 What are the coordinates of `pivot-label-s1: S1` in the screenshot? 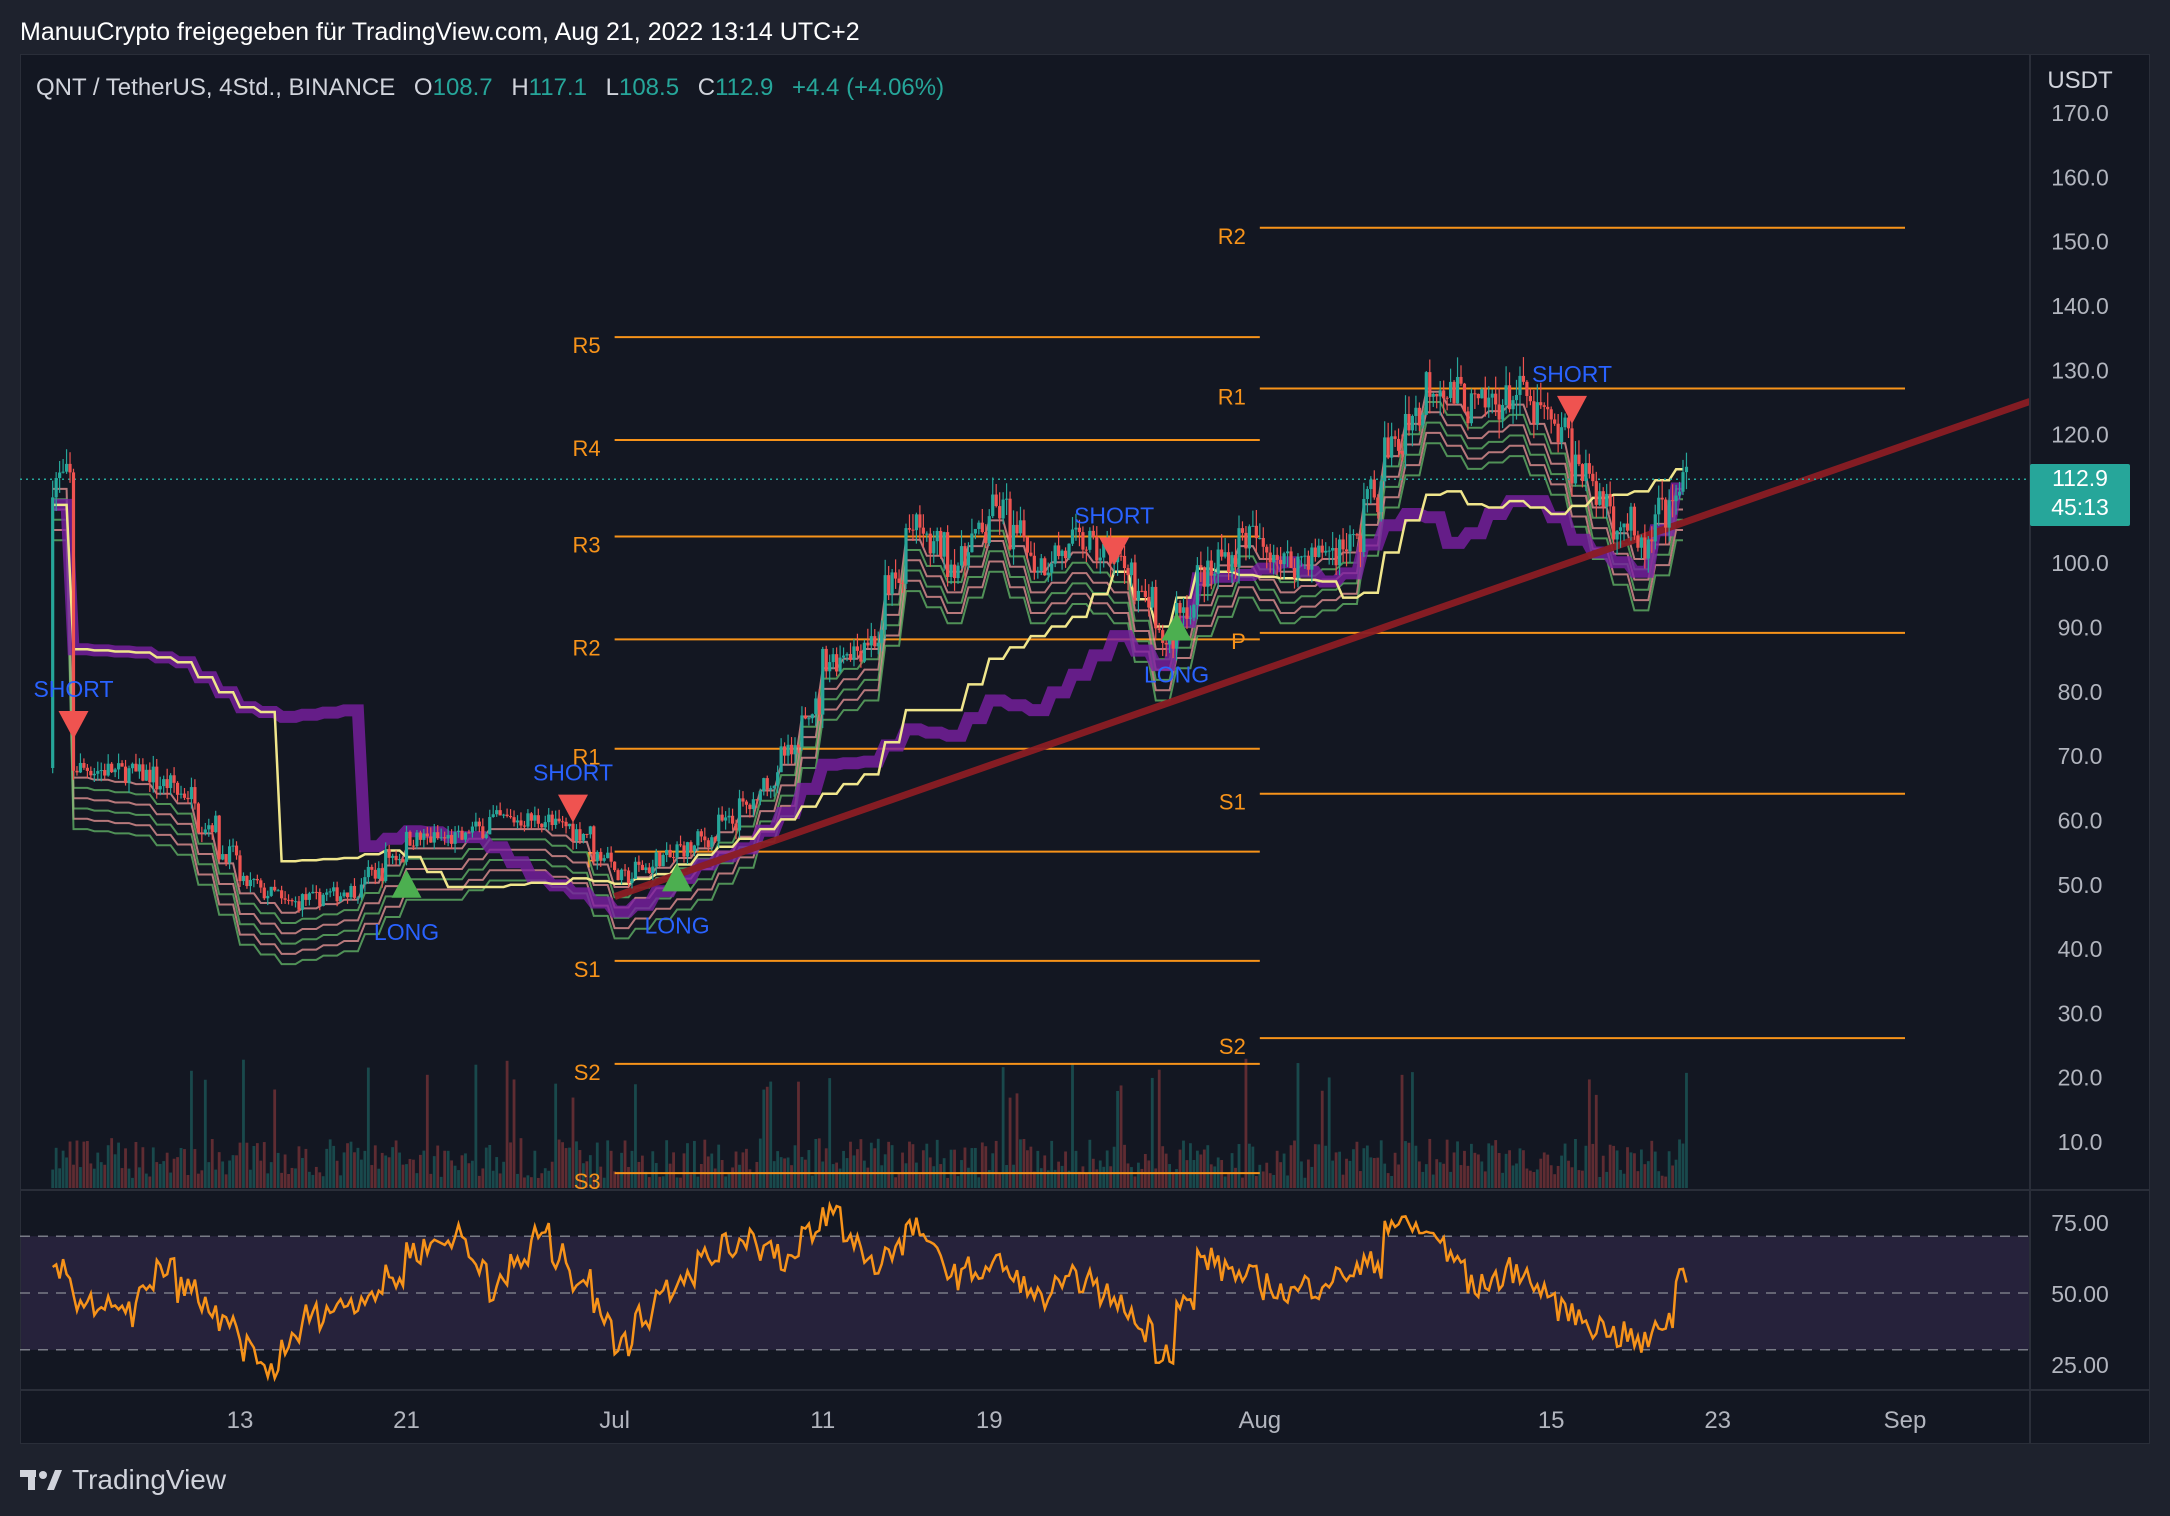 It's located at (1232, 802).